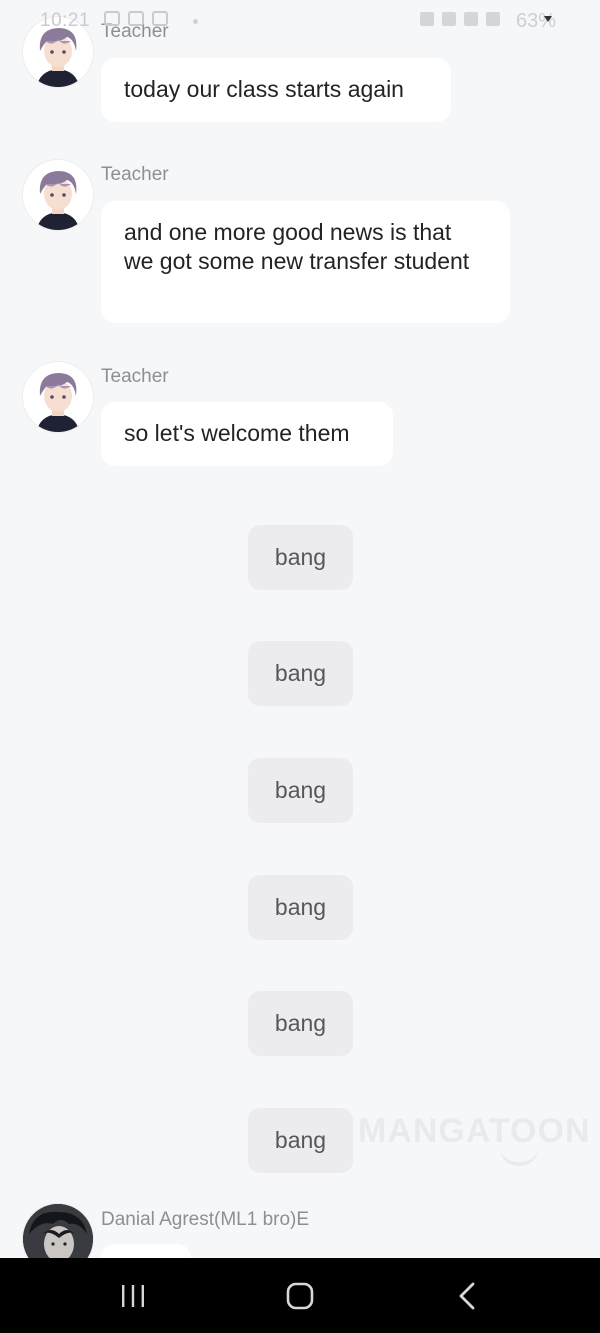 This screenshot has height=1333, width=600. Describe the element at coordinates (205, 1219) in the screenshot. I see `sender-name: Danial Agrest(ML1 bro)E` at that location.